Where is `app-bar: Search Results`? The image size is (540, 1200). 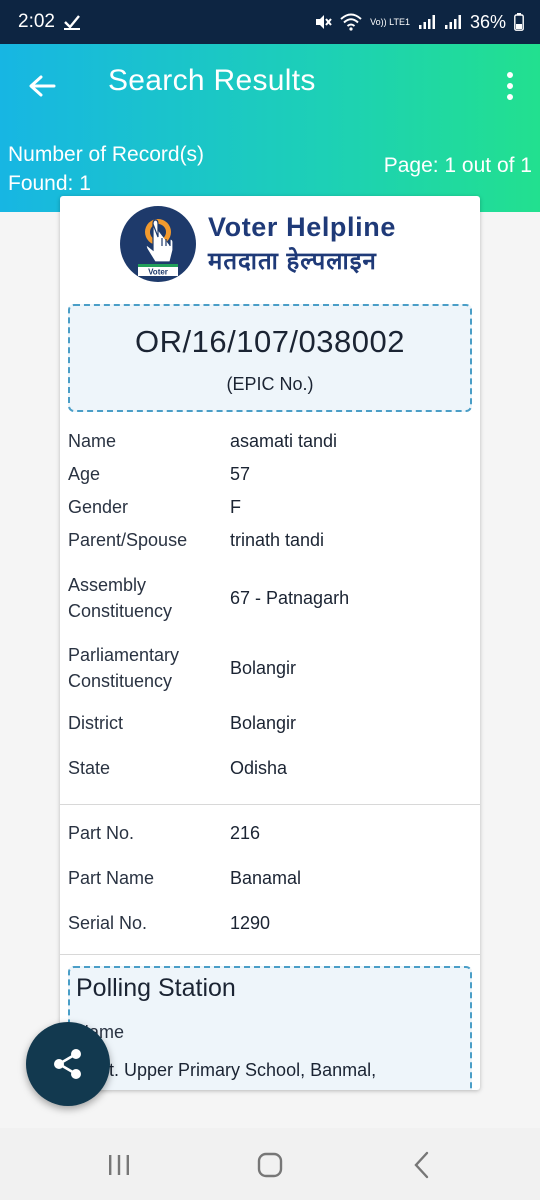
app-bar: Search Results is located at coordinates (270, 86).